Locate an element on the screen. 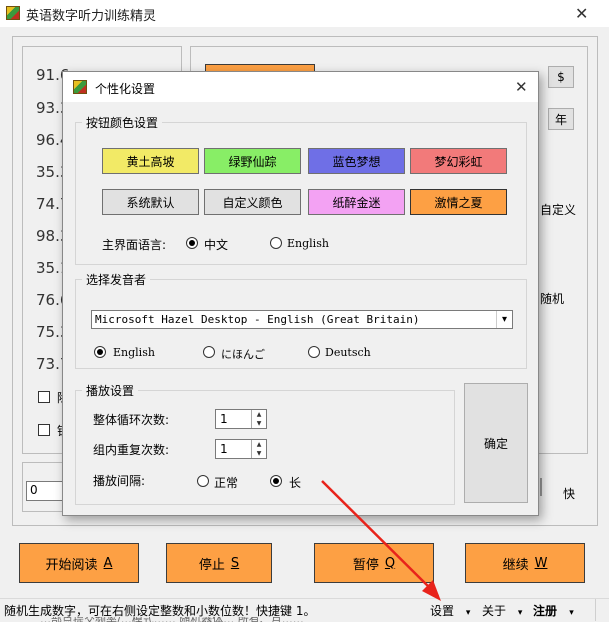 The width and height of the screenshot is (609, 622). stop-button: 停止 S is located at coordinates (219, 563).